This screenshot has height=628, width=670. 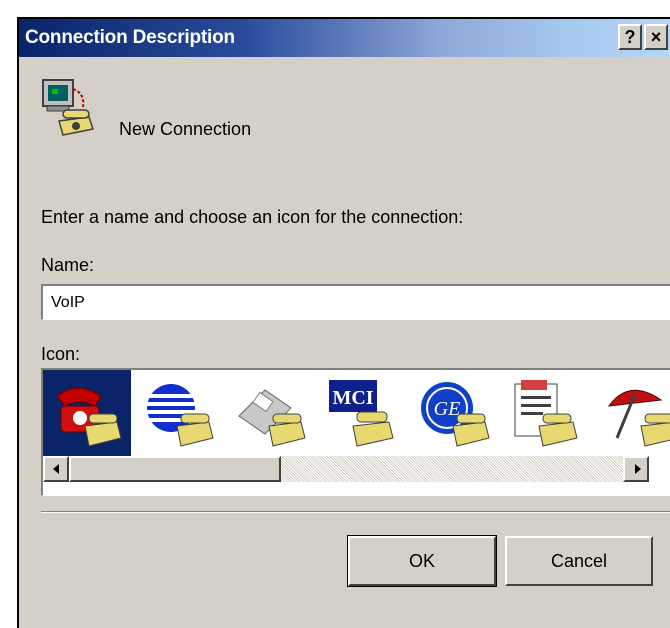 I want to click on icon-option-document, so click(x=547, y=413).